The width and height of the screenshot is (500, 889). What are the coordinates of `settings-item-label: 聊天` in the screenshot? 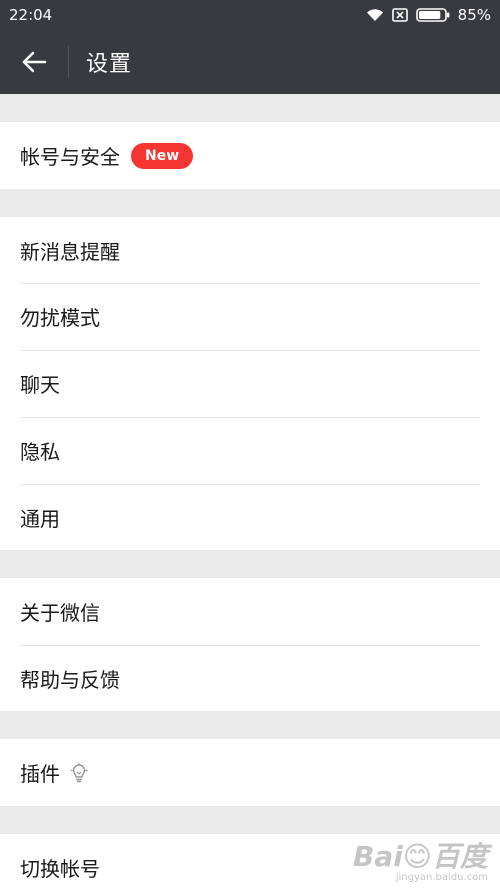 It's located at (40, 385).